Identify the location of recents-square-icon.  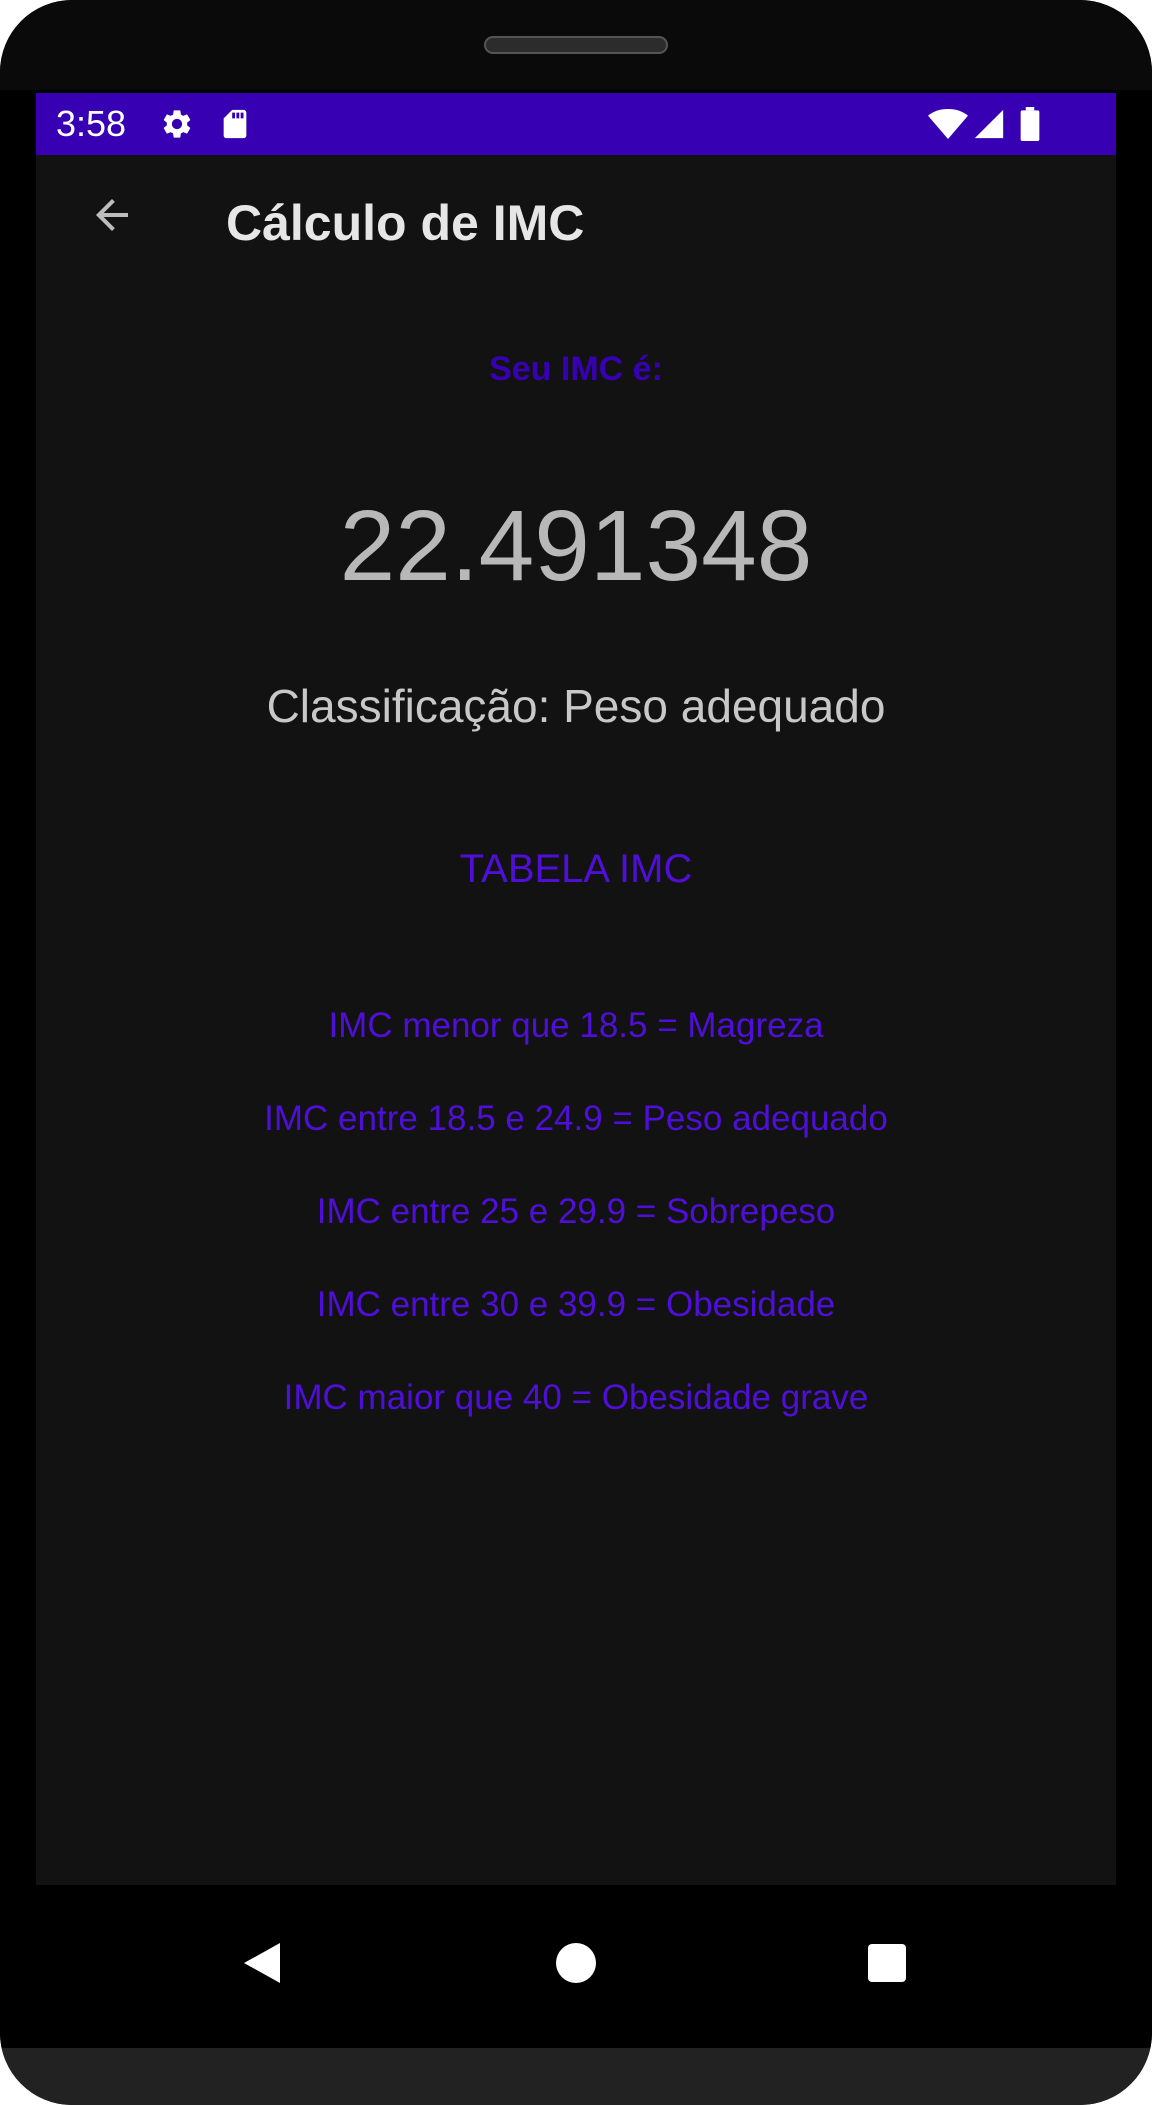
(887, 1965).